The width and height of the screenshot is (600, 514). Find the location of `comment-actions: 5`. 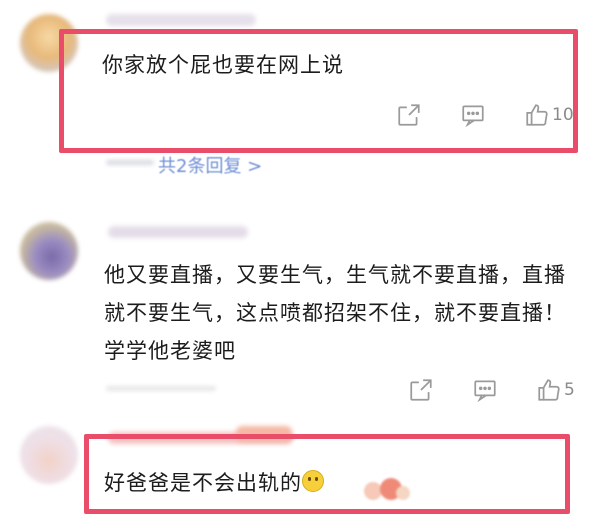

comment-actions: 5 is located at coordinates (491, 390).